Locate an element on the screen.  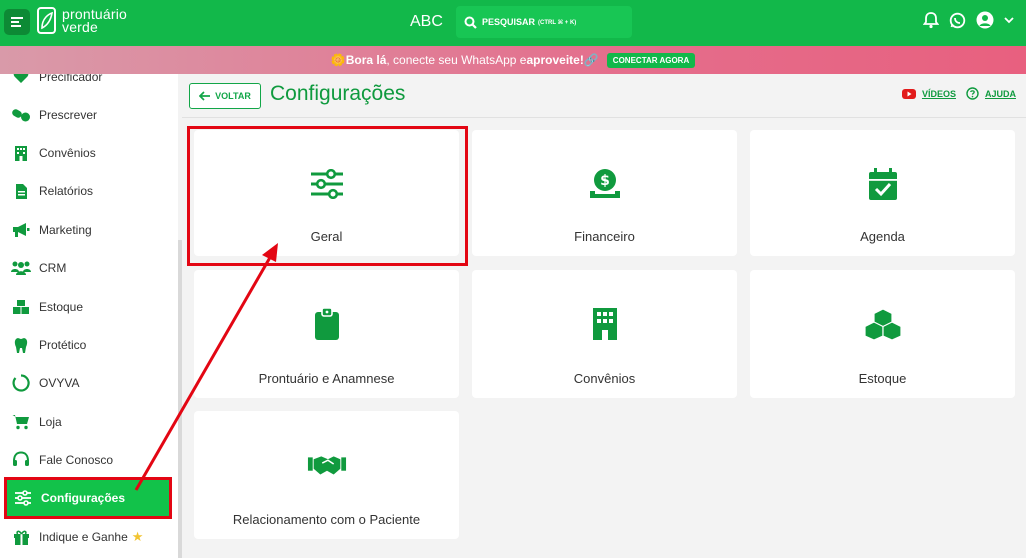
calendar-check-icon is located at coordinates (883, 184).